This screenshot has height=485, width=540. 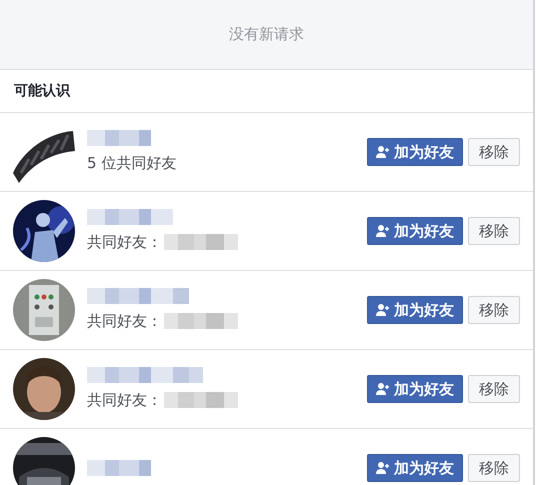 I want to click on section-title: 可能认识, so click(x=42, y=91).